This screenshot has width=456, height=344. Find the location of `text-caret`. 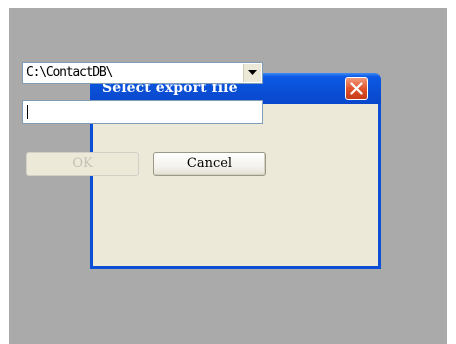

text-caret is located at coordinates (27, 112).